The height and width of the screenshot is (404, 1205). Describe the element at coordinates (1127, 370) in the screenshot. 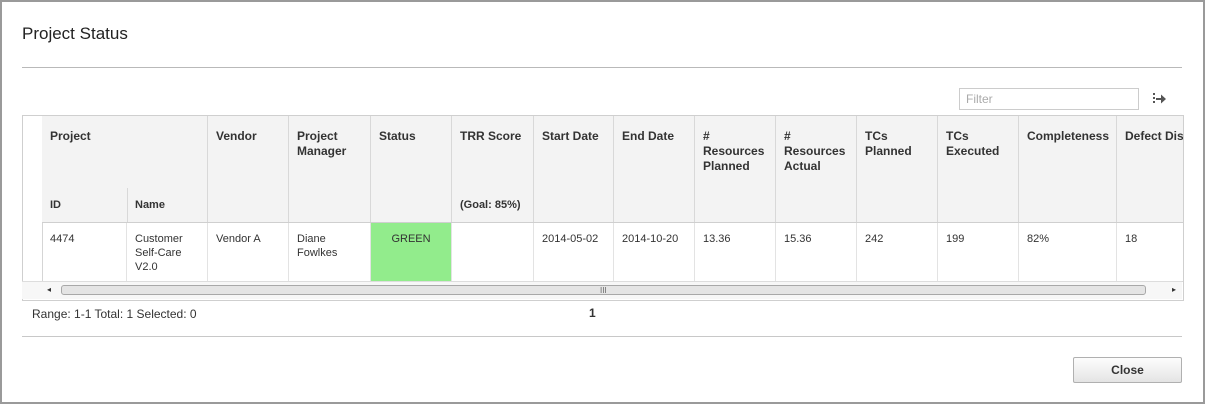

I see `close-button: Close` at that location.